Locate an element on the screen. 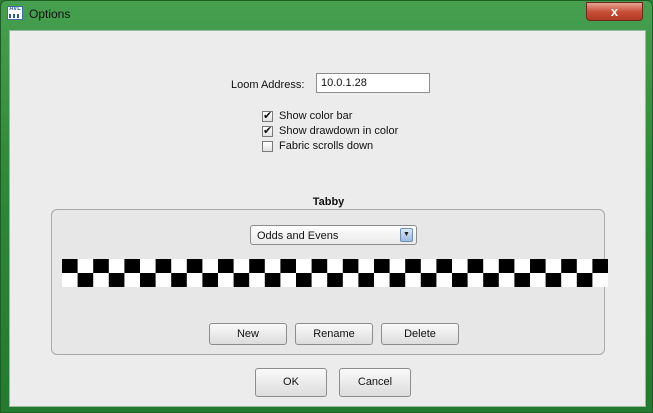  show-color-bar-checkbox is located at coordinates (267, 115).